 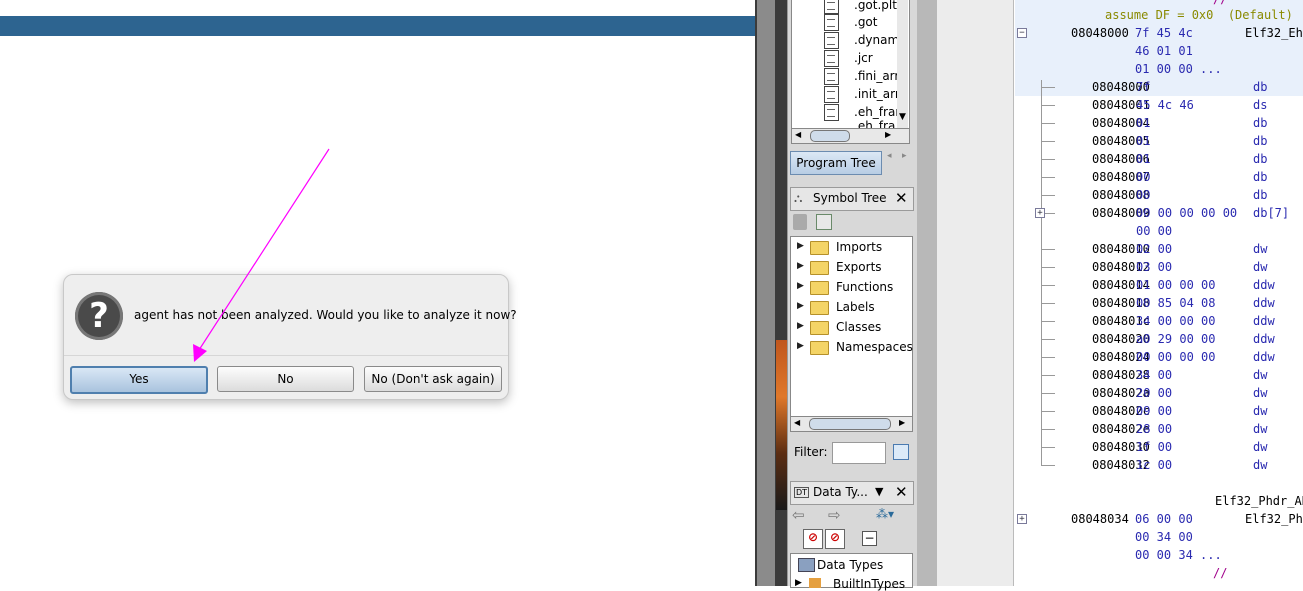 What do you see at coordinates (904, 156) in the screenshot?
I see `tab-right-icon: ▸` at bounding box center [904, 156].